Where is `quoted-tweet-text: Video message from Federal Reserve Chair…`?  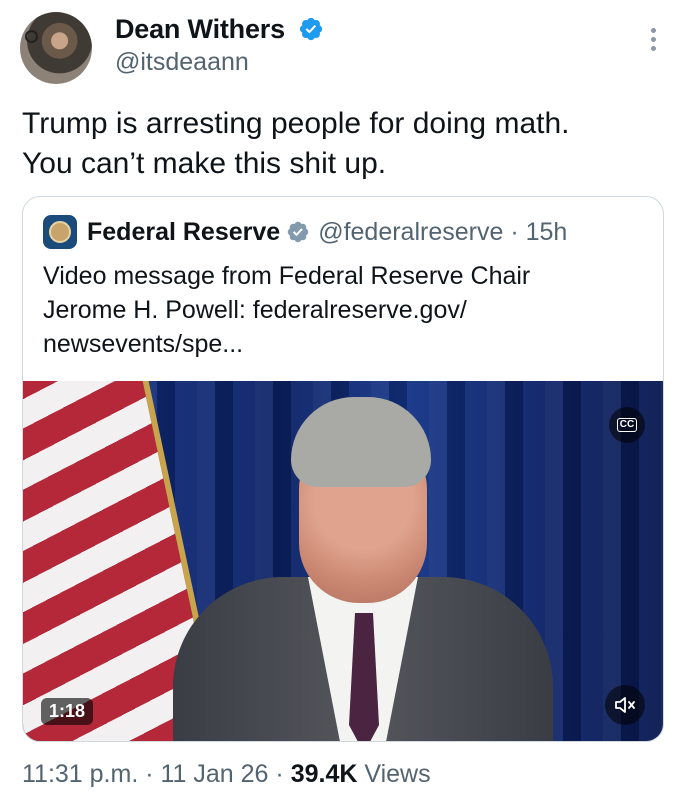 quoted-tweet-text: Video message from Federal Reserve Chair… is located at coordinates (343, 310).